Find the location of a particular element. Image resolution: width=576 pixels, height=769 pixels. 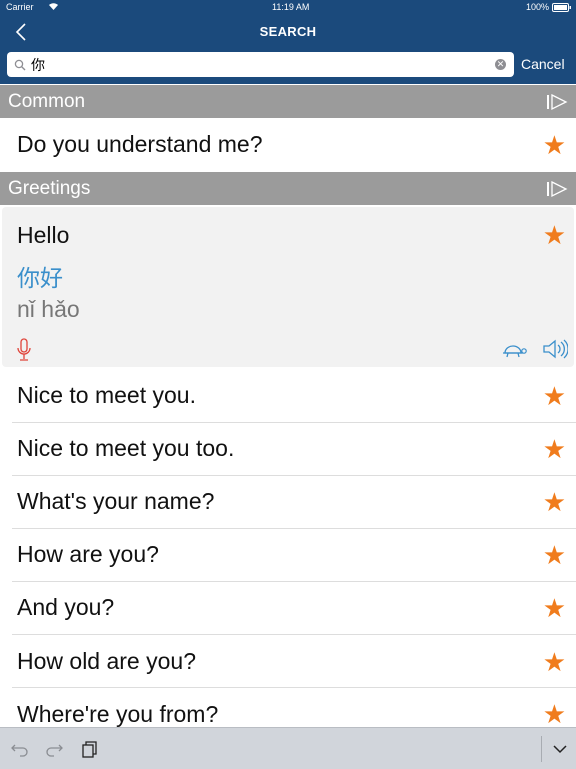

phrase-row: Do you understand me? ★ is located at coordinates (288, 145).